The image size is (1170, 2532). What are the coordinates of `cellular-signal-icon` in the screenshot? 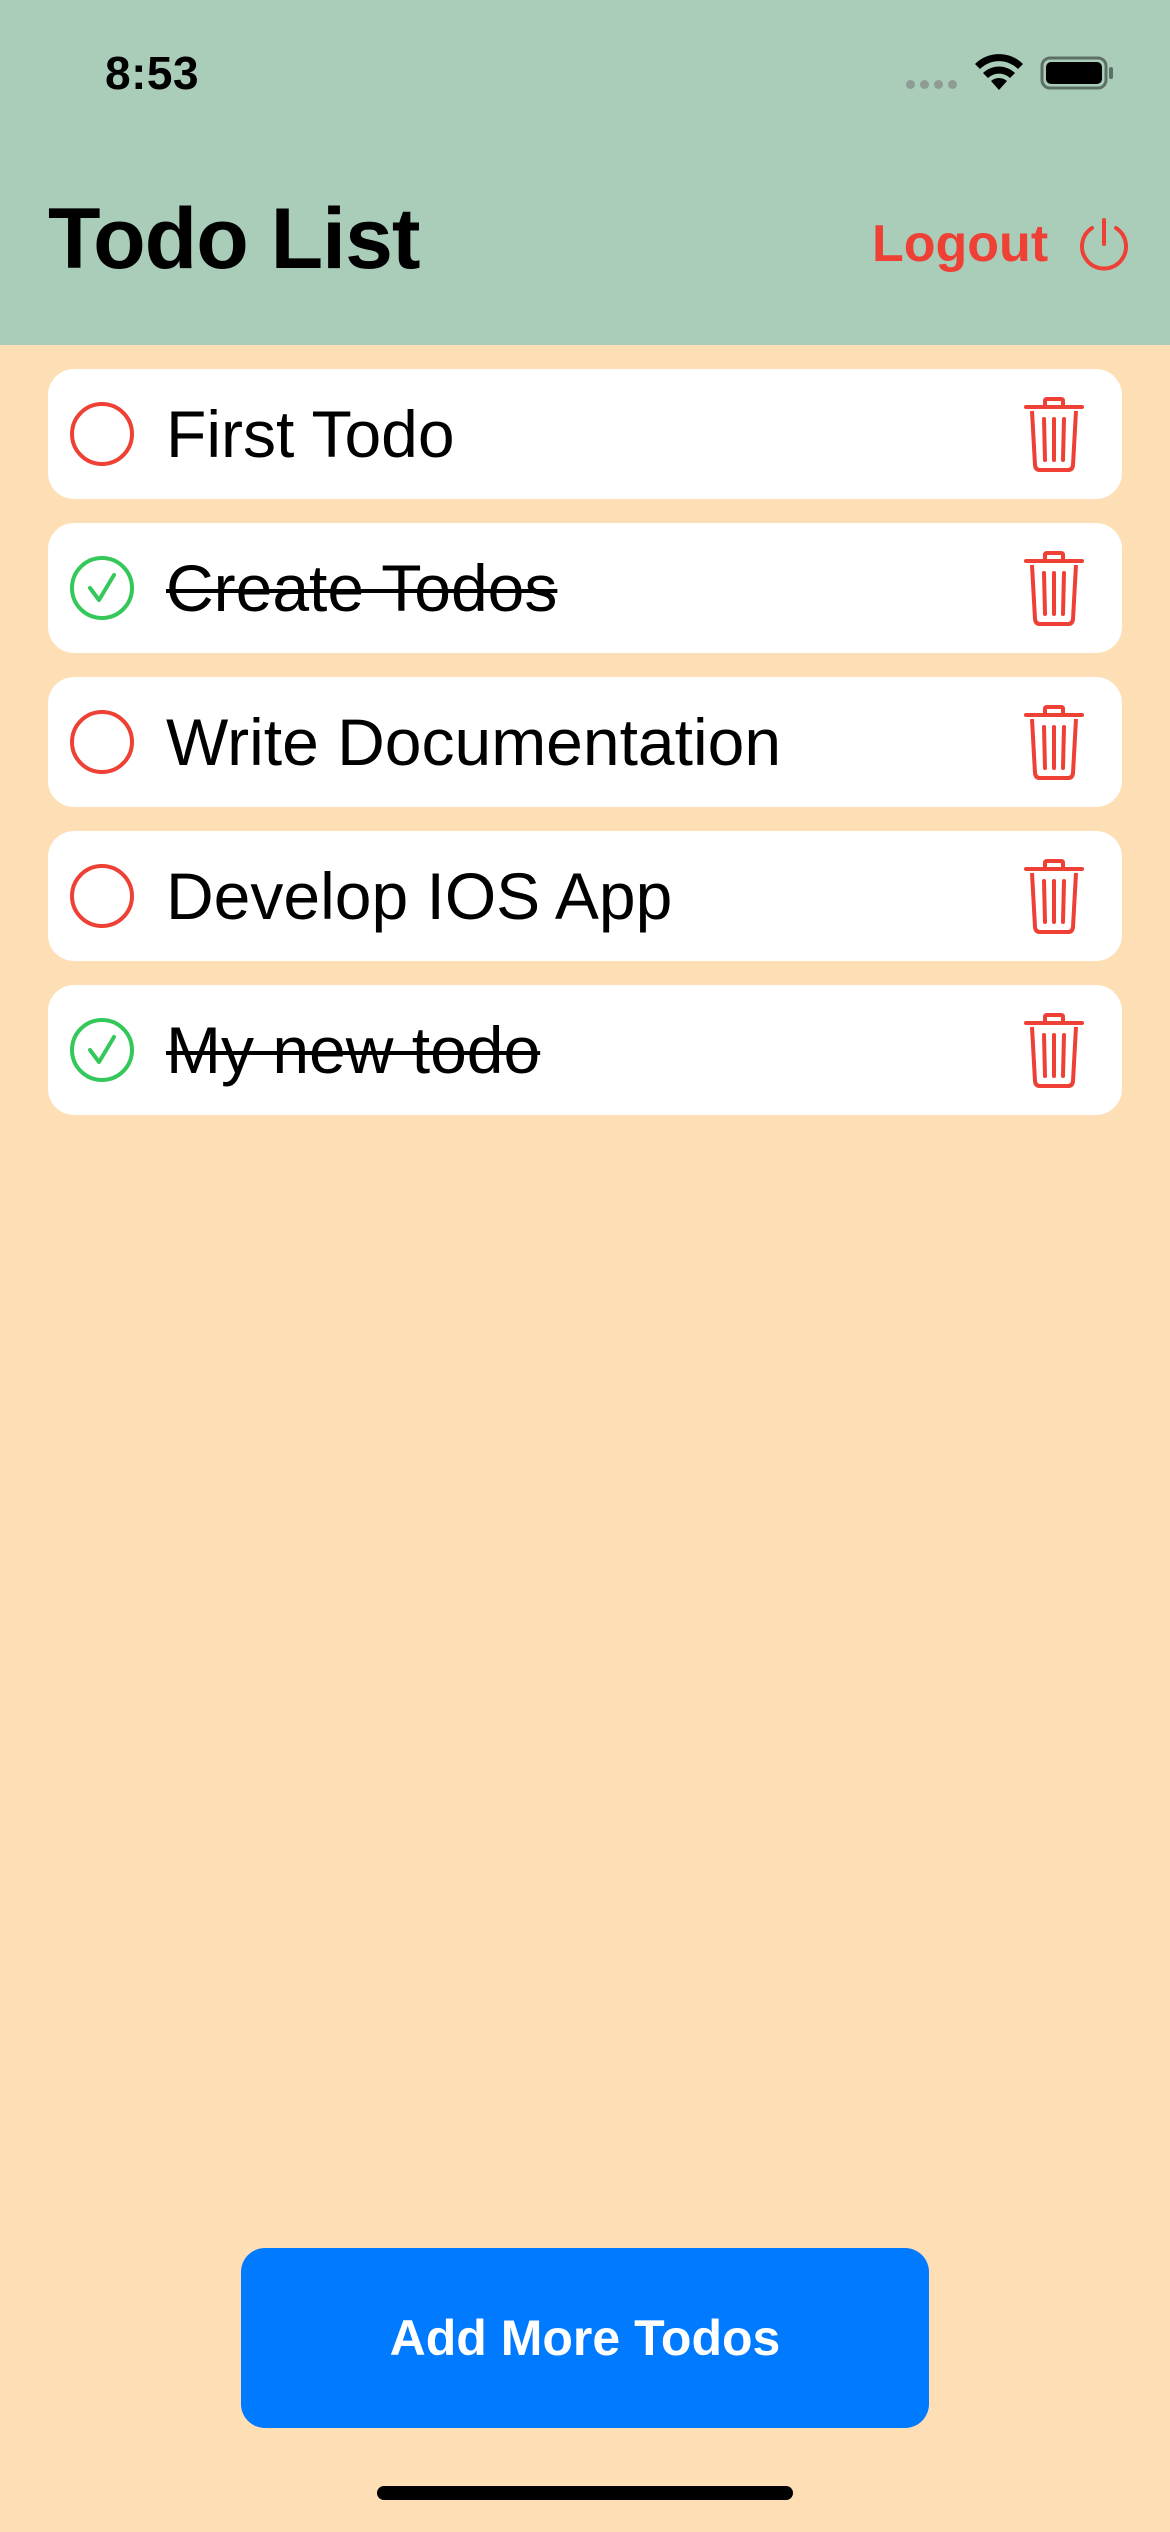 It's located at (931, 84).